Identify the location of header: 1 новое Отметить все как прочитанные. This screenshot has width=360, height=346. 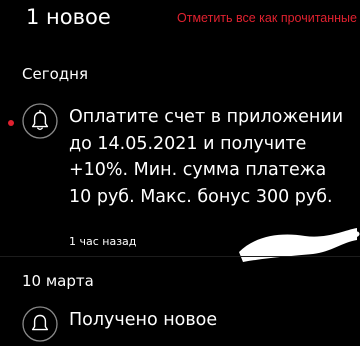
(180, 21).